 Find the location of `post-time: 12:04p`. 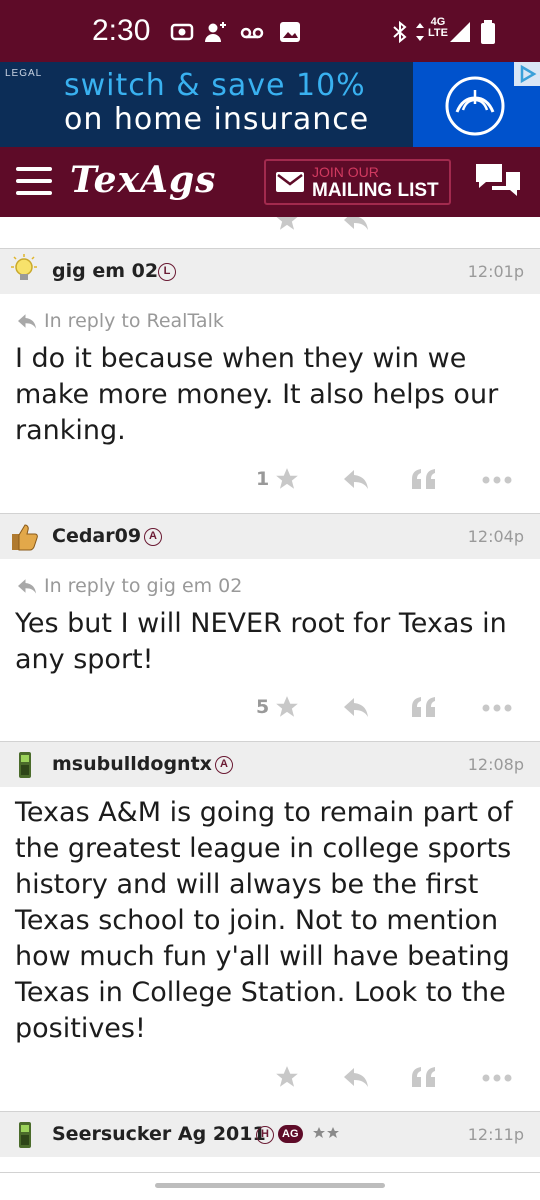

post-time: 12:04p is located at coordinates (496, 536).